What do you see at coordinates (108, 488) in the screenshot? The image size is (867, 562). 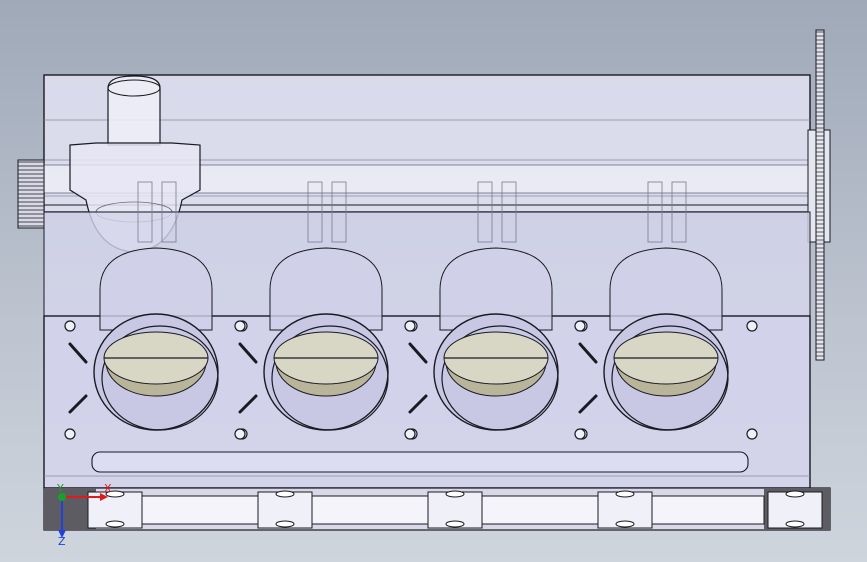 I see `x-axis-label: X` at bounding box center [108, 488].